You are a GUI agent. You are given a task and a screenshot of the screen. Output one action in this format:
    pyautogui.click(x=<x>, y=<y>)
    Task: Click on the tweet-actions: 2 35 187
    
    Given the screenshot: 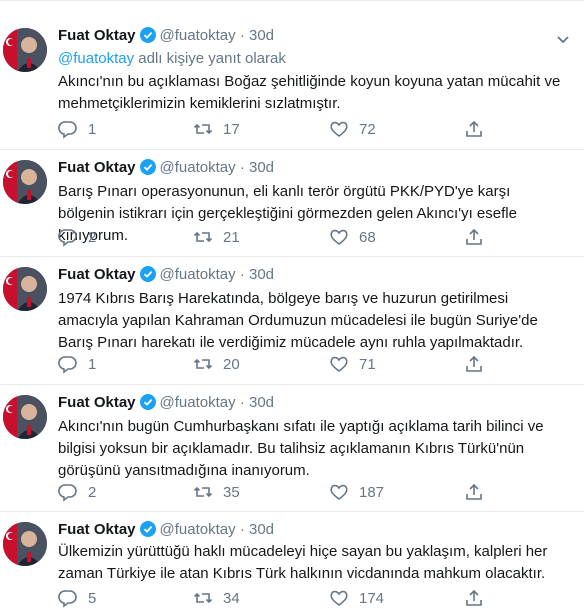 What is the action you would take?
    pyautogui.click(x=293, y=492)
    